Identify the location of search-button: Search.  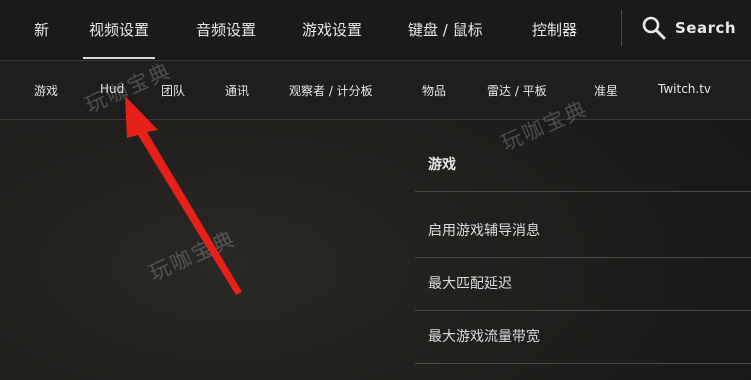
(688, 28).